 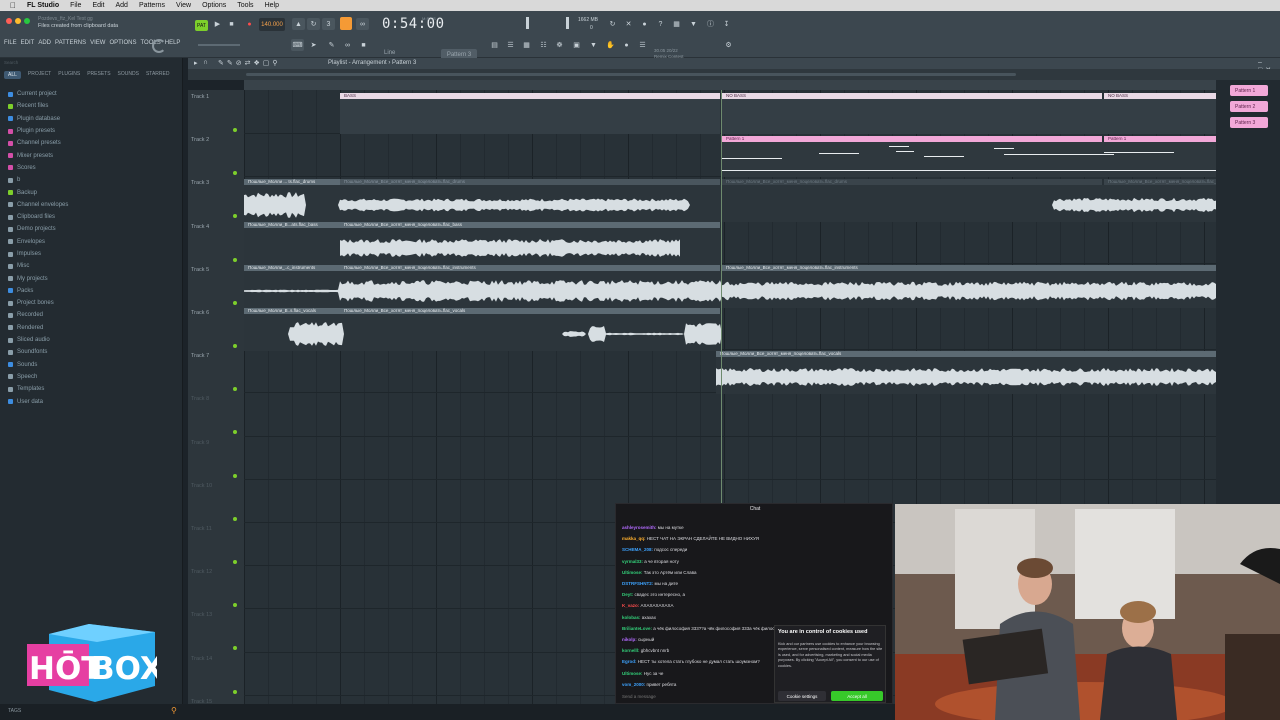 I want to click on chat-username: Egrod:, so click(x=629, y=661).